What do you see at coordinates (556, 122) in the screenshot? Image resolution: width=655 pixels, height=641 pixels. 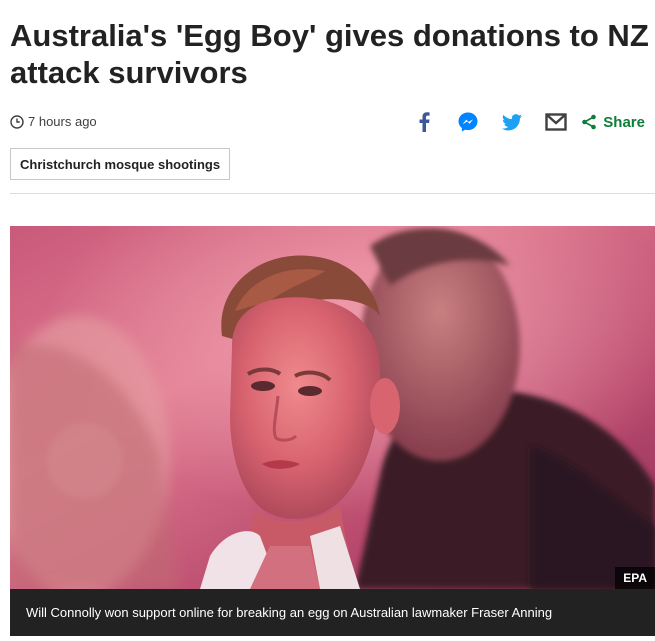 I see `email-icon` at bounding box center [556, 122].